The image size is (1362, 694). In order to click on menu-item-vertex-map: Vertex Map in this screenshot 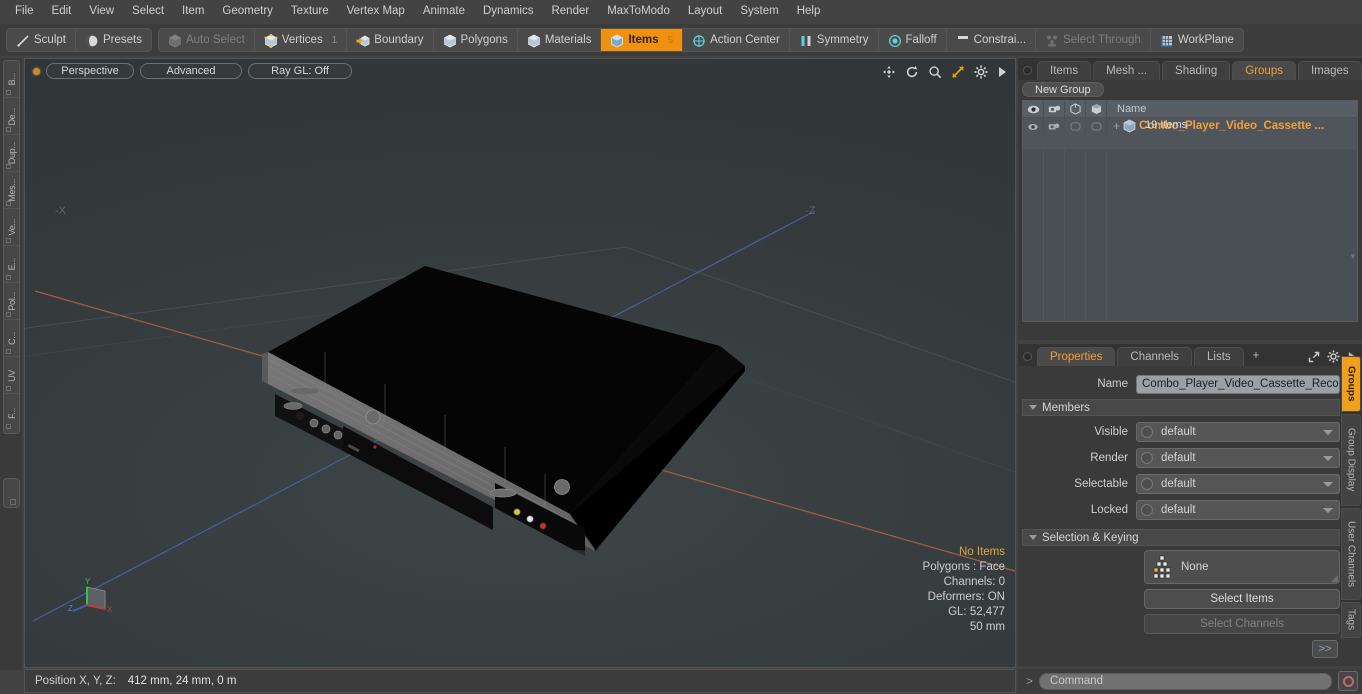, I will do `click(376, 11)`.